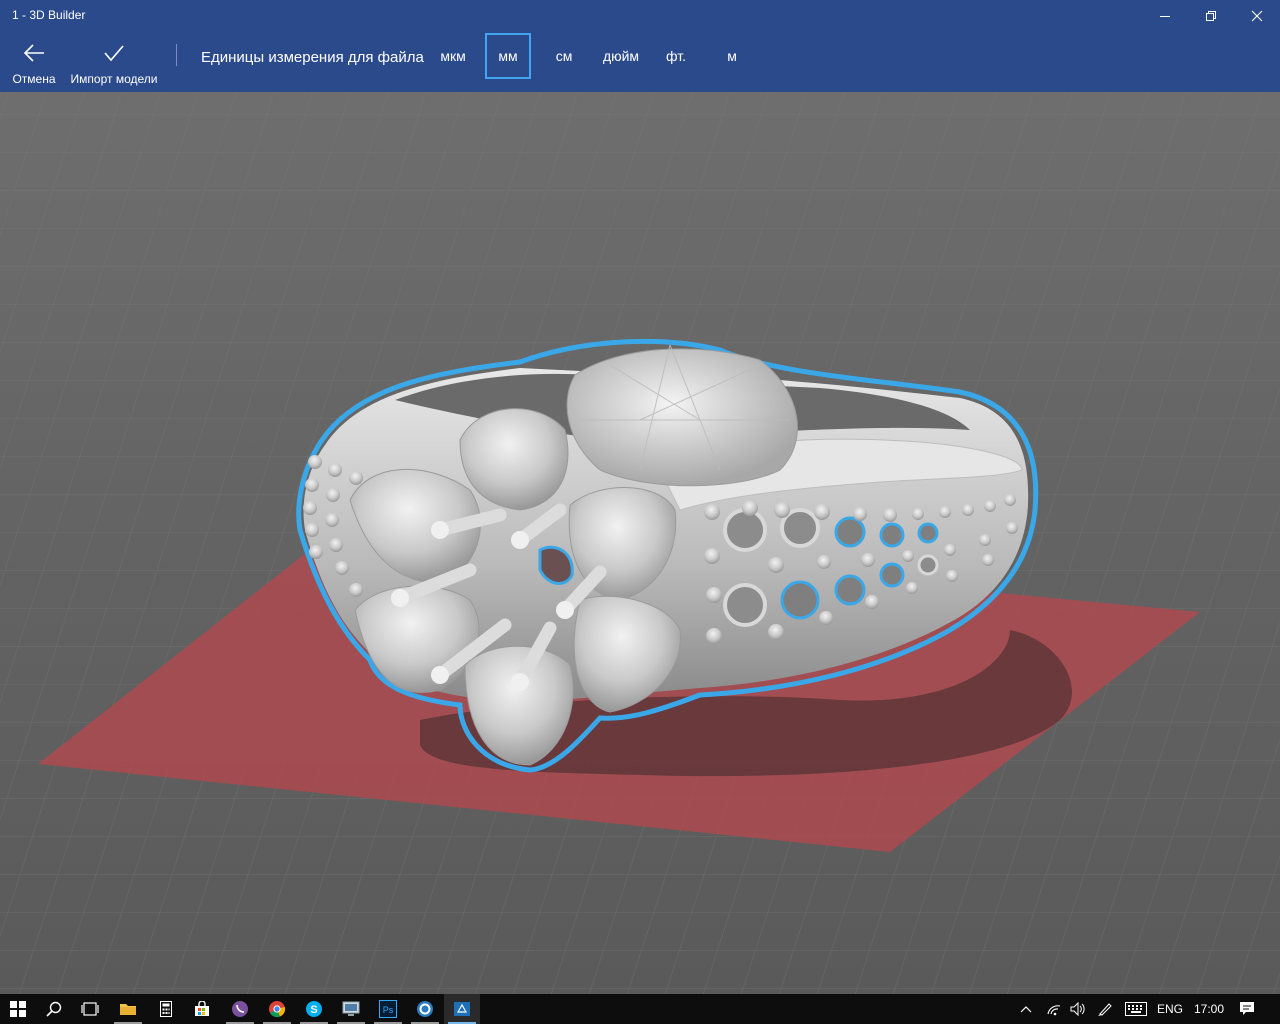  Describe the element at coordinates (640, 16) in the screenshot. I see `title-bar: 1 - 3D Builder` at that location.